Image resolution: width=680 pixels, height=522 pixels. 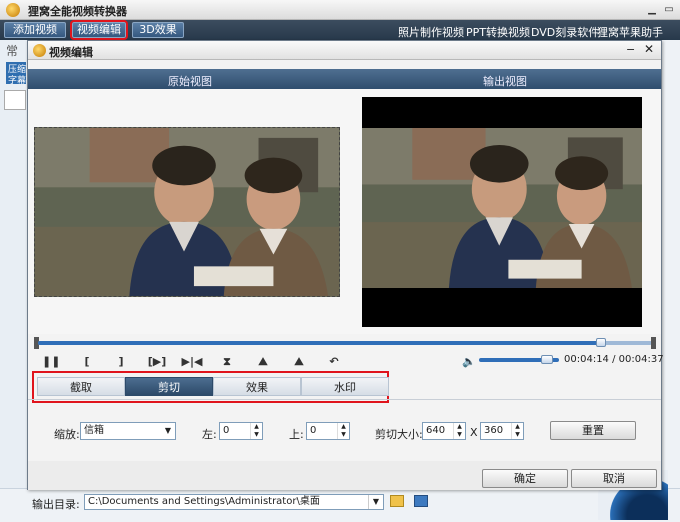 I want to click on output-video-frame, so click(x=502, y=208).